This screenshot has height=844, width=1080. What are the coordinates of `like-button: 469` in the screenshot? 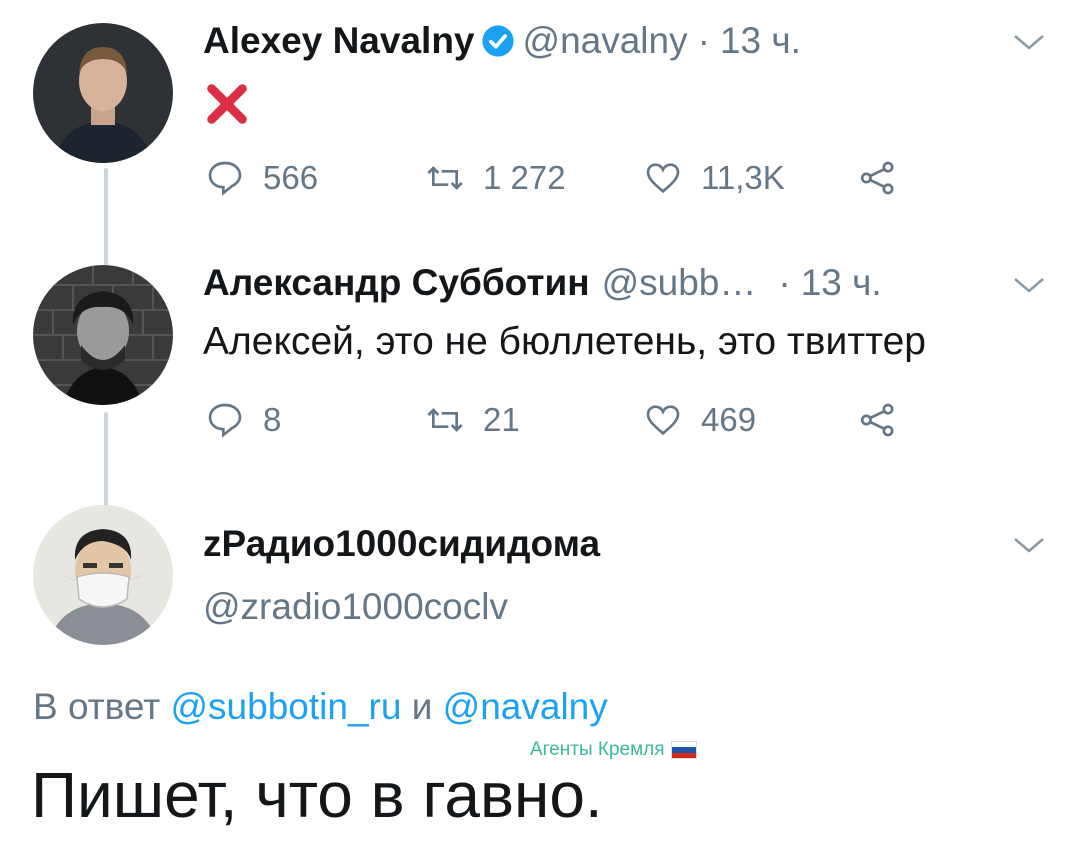 It's located at (699, 420).